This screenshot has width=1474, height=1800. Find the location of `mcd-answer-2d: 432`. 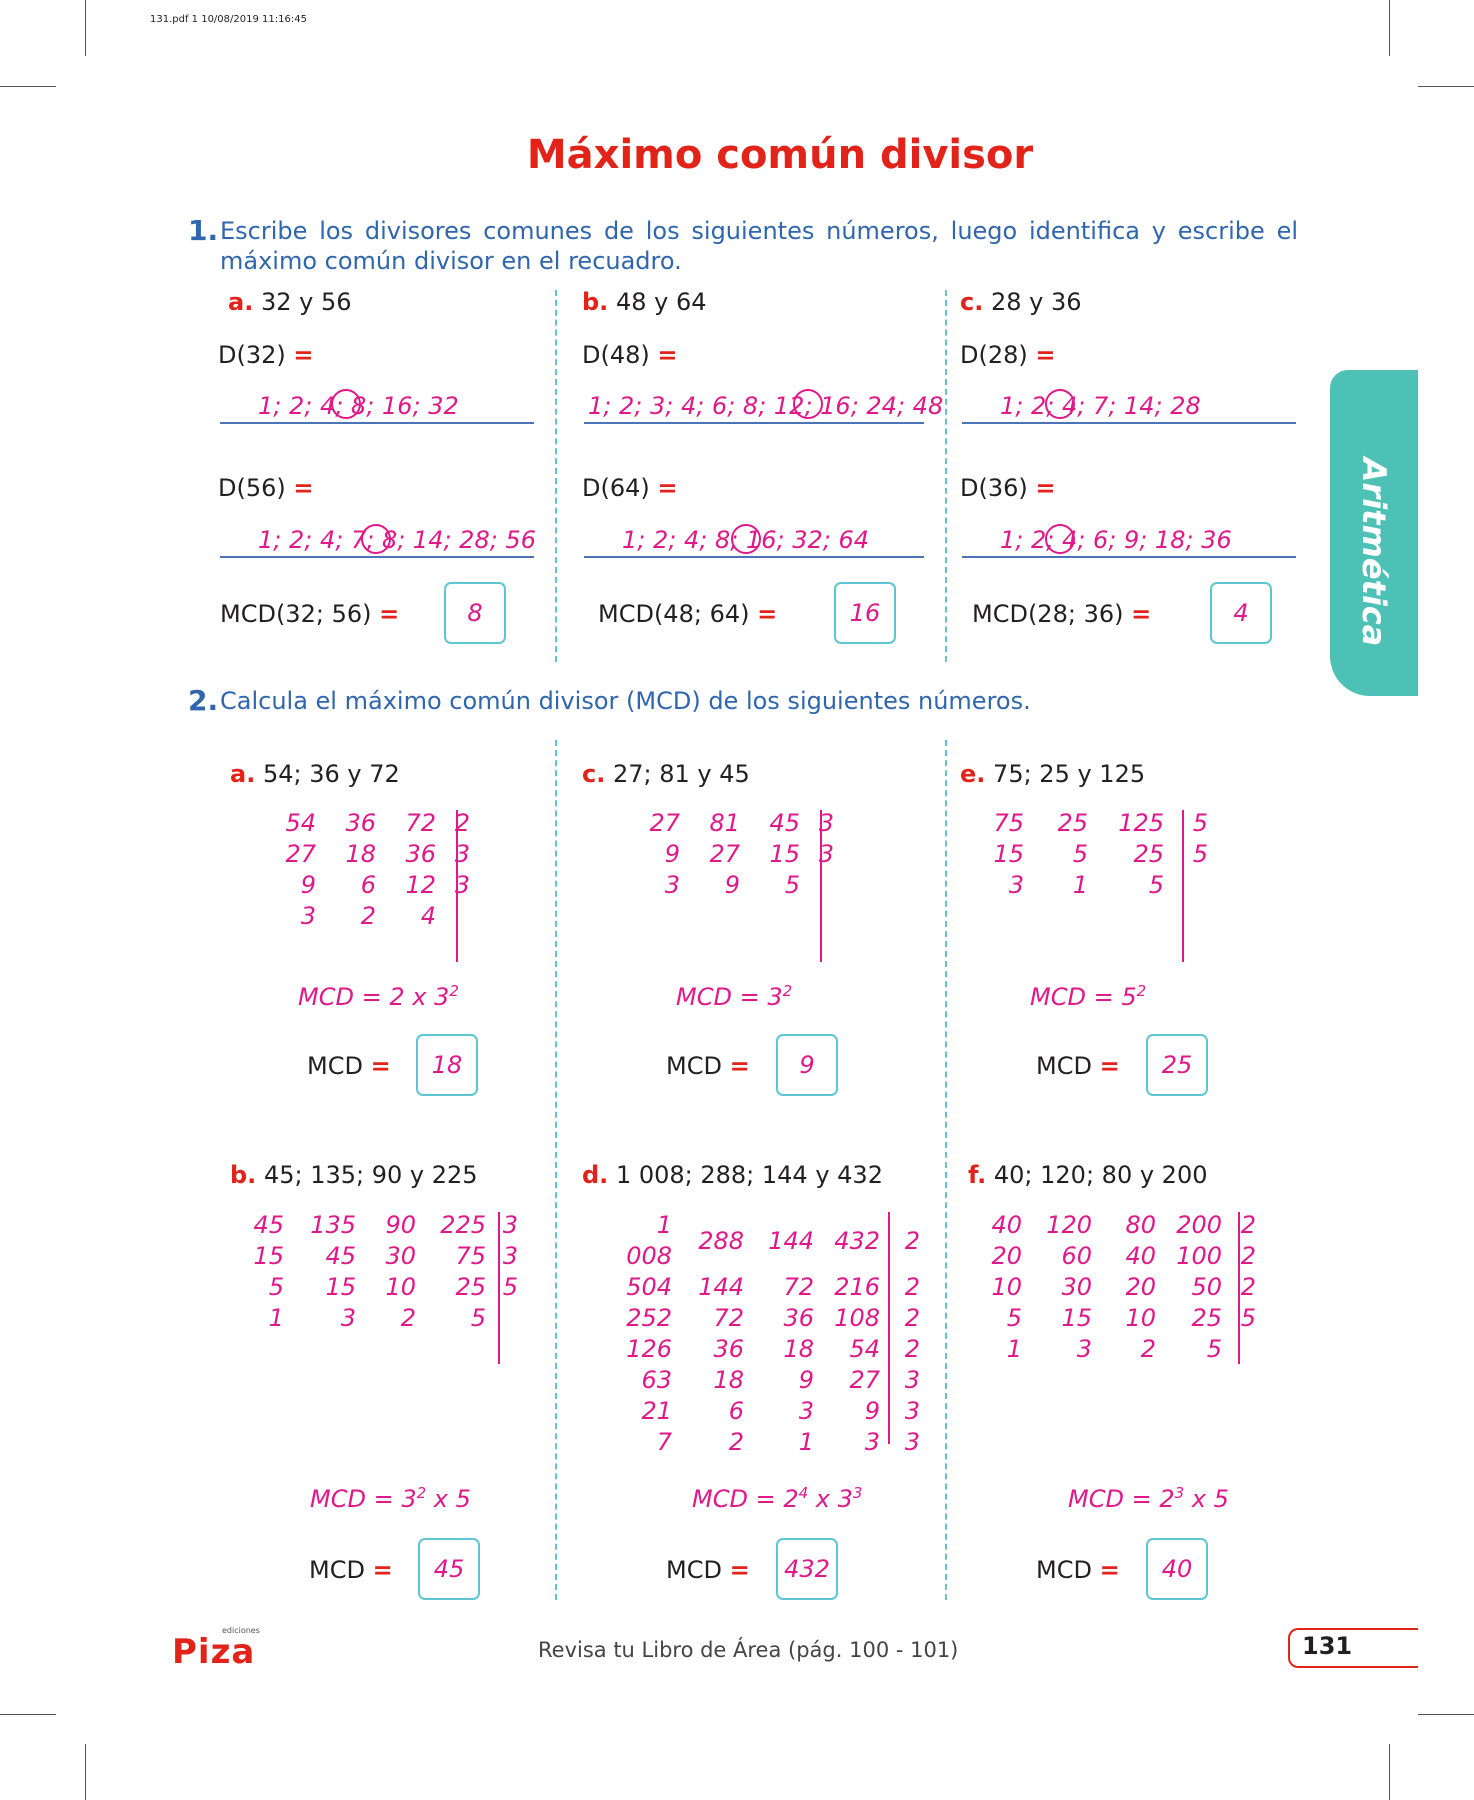

mcd-answer-2d: 432 is located at coordinates (807, 1569).